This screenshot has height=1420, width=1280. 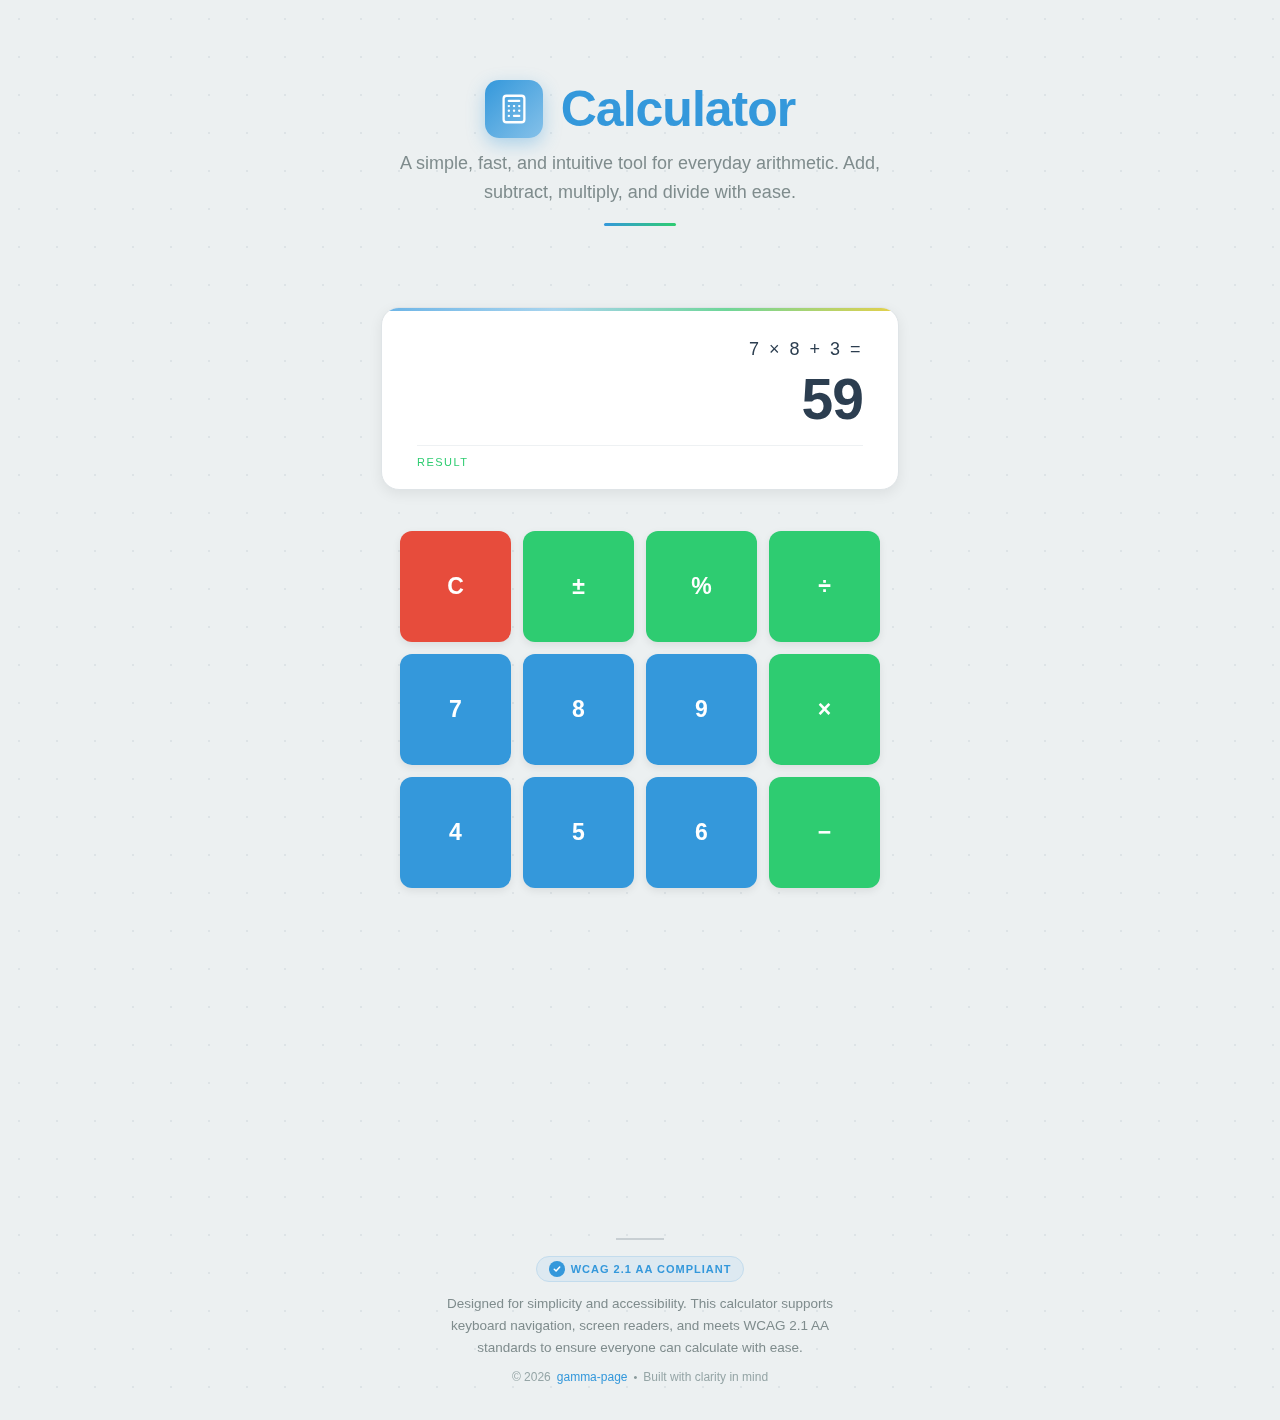 I want to click on copyright-text: © 2026, so click(x=531, y=1377).